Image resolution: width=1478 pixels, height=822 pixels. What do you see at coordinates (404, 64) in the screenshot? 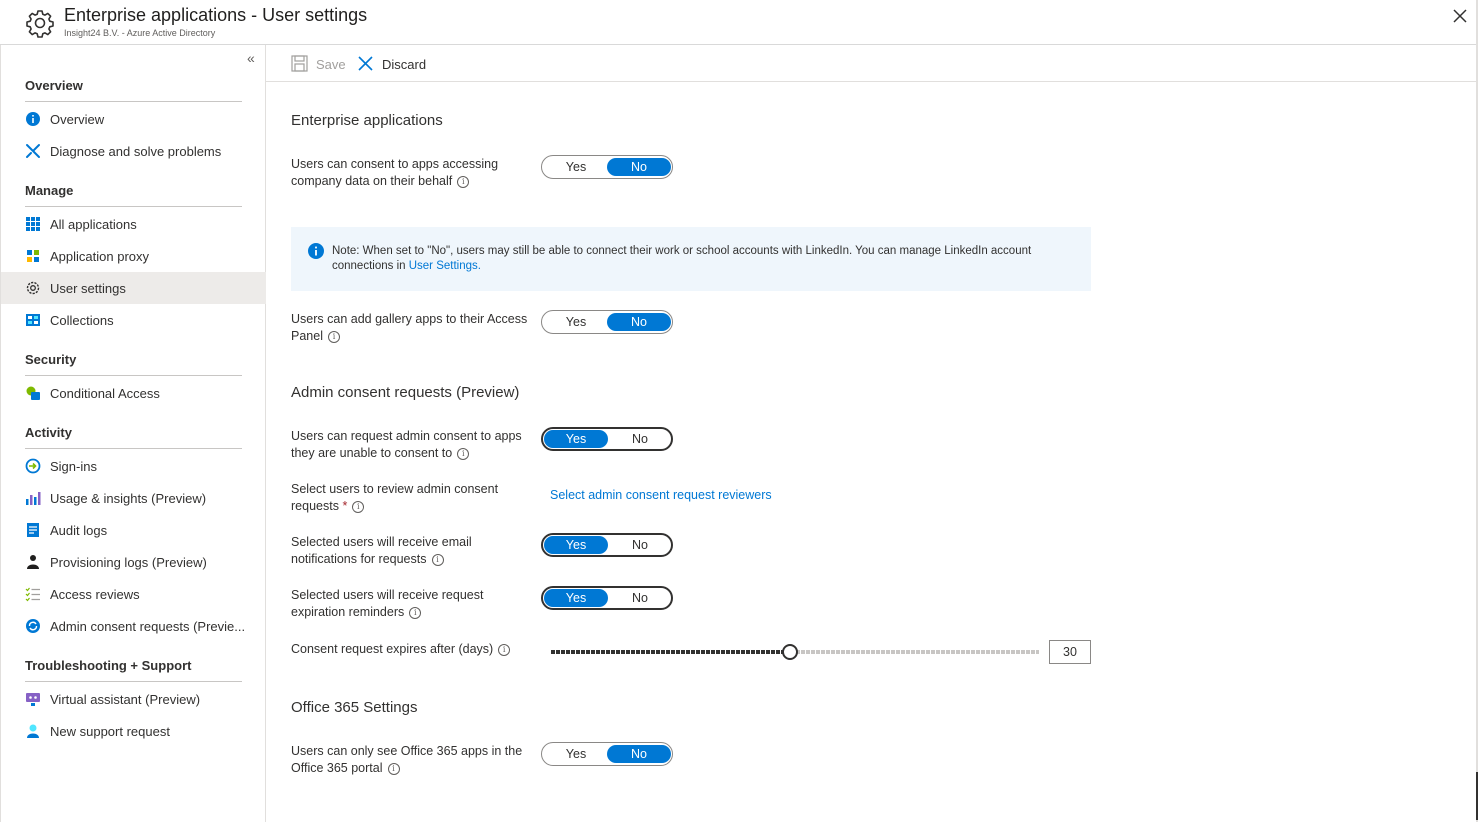
I see `discard-label: Discard` at bounding box center [404, 64].